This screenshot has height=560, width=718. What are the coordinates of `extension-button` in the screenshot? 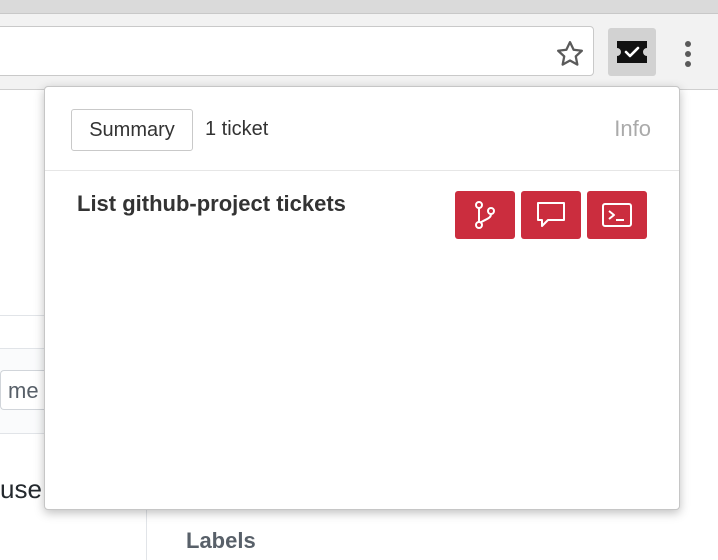 It's located at (632, 52).